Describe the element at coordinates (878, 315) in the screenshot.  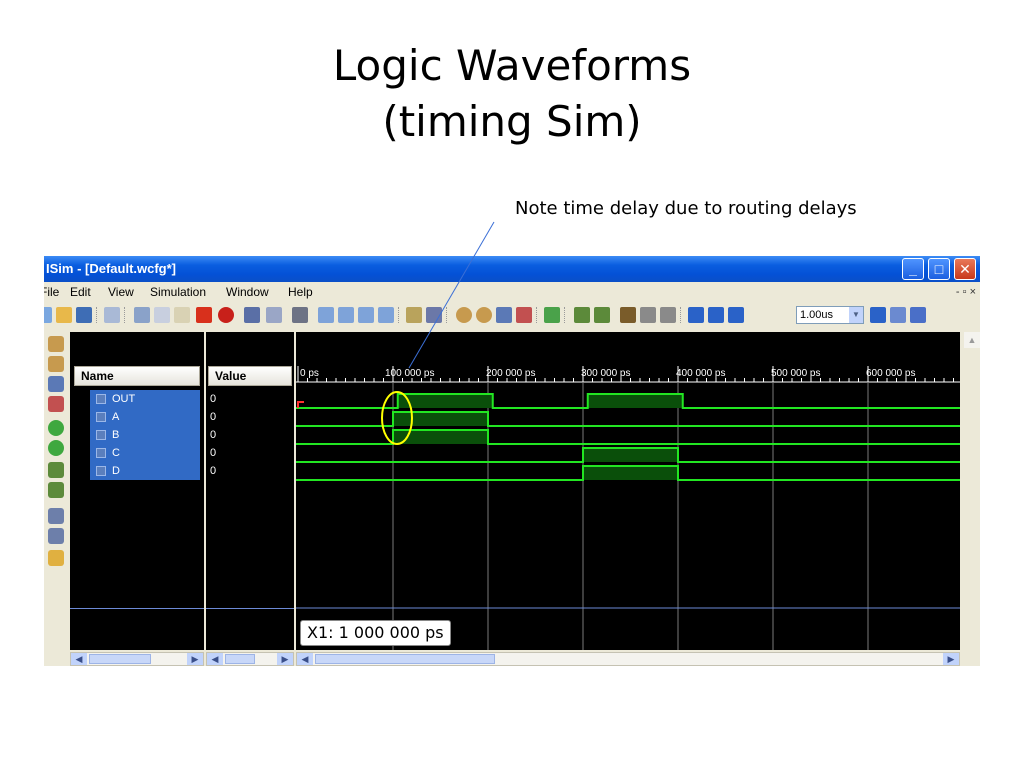
I see `step-icon` at that location.